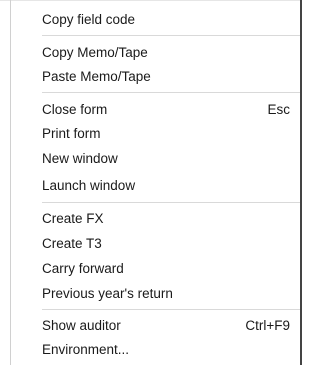 The height and width of the screenshot is (365, 320). Describe the element at coordinates (80, 158) in the screenshot. I see `menu-item-label: New window` at that location.